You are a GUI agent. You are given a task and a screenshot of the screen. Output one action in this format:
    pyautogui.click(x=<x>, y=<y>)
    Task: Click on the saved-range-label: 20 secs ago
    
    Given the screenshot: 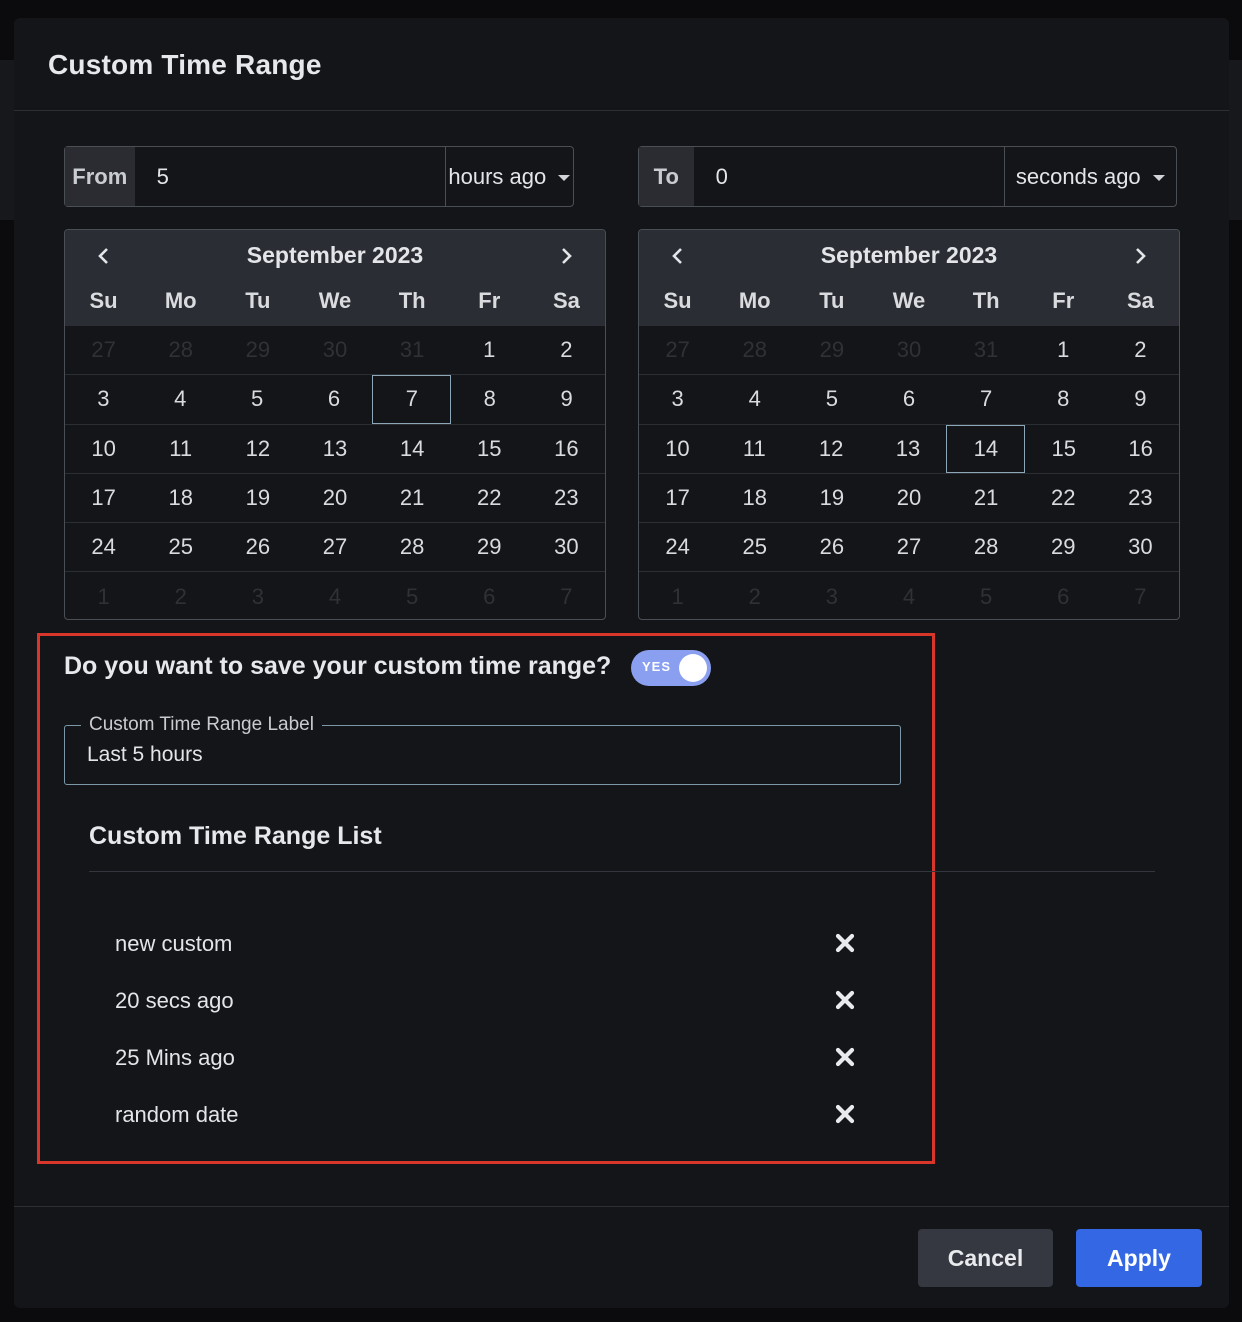 What is the action you would take?
    pyautogui.click(x=174, y=1001)
    